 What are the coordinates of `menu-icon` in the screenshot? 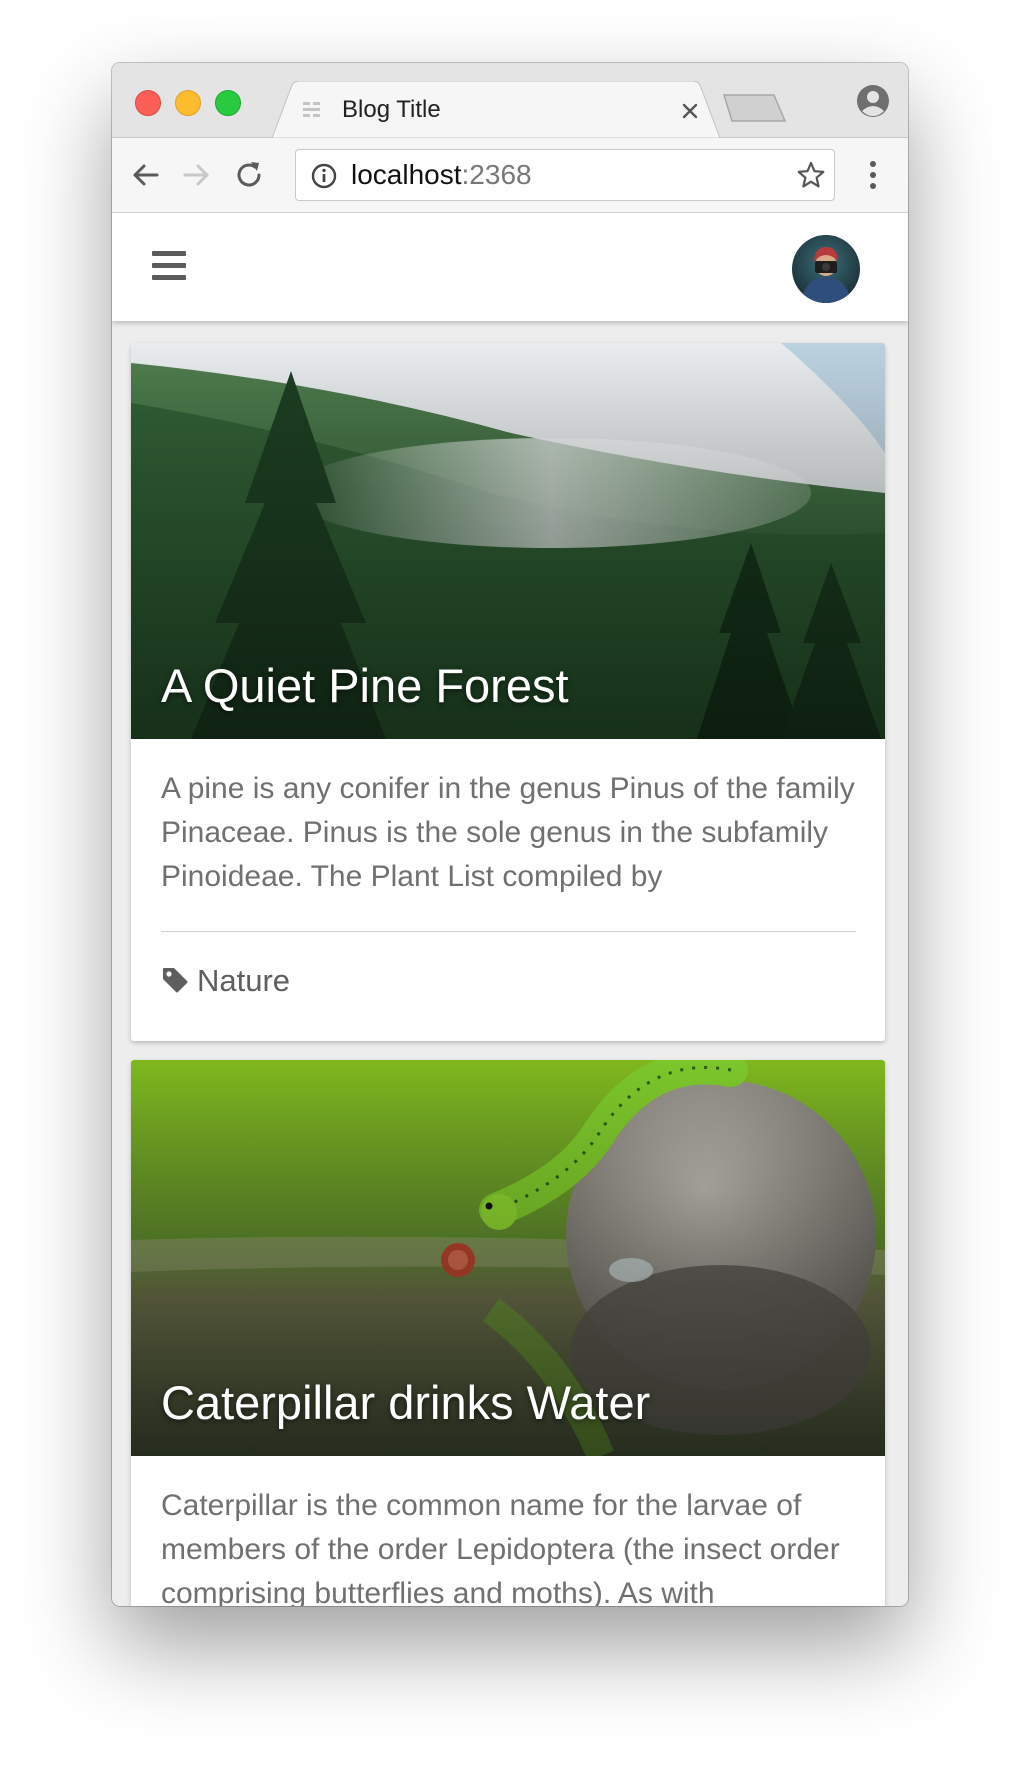 It's located at (873, 175).